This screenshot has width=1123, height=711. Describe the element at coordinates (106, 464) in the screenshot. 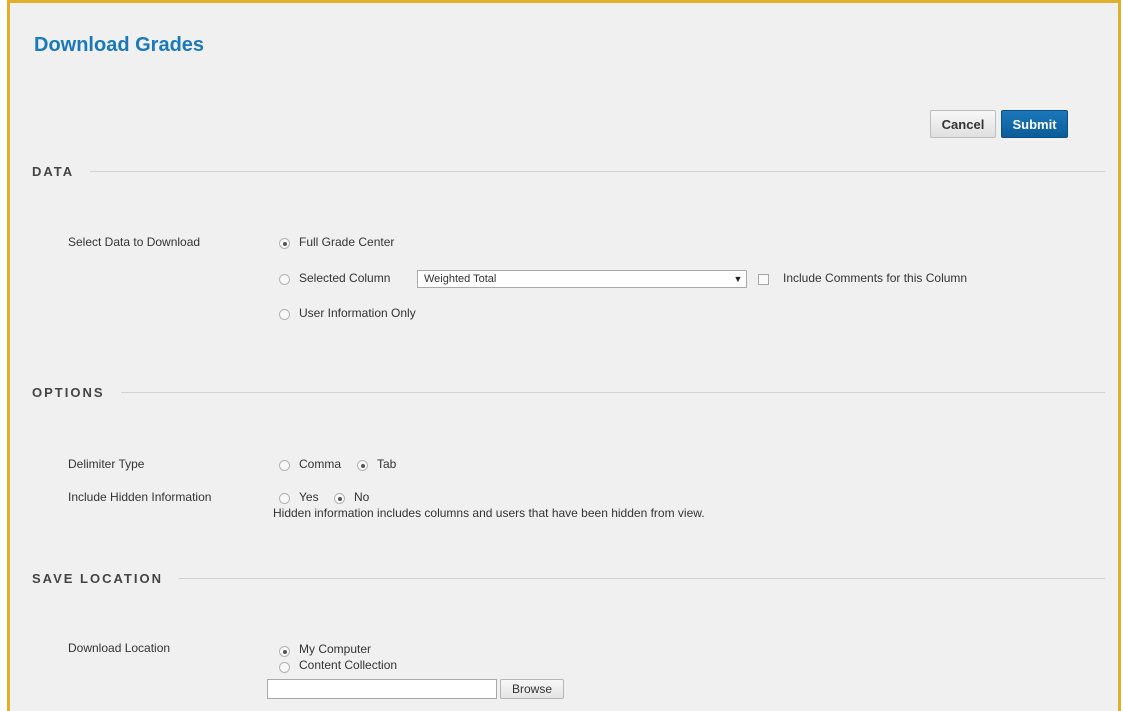

I see `delimiter-type-label: Delimiter Type` at that location.